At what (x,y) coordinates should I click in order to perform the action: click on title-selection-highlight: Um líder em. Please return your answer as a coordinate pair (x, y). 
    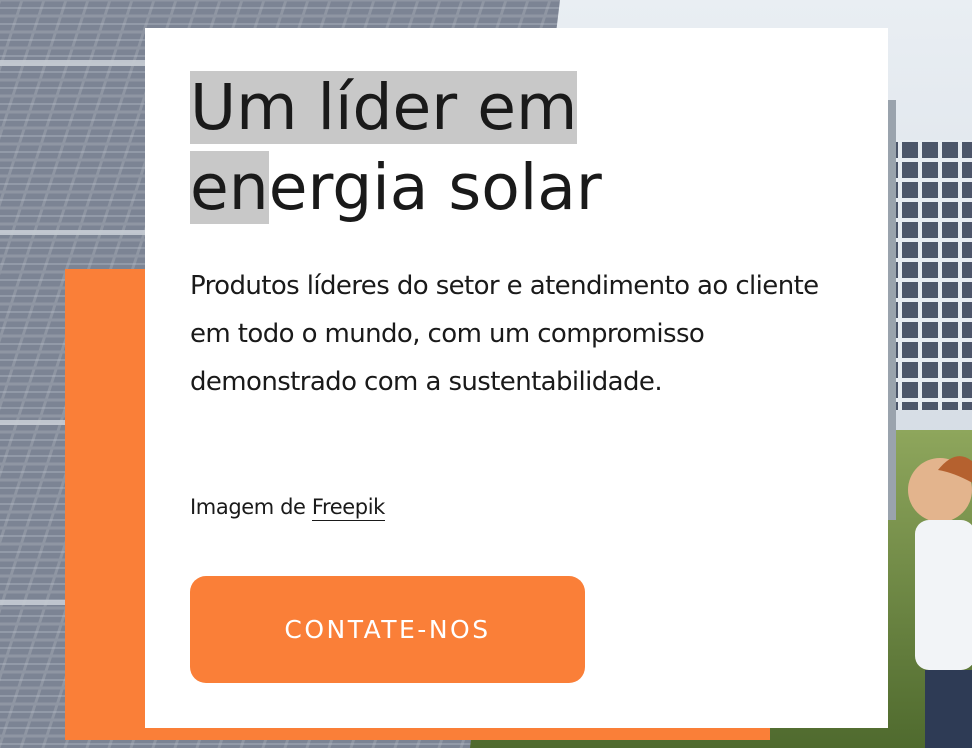
    Looking at the image, I should click on (384, 107).